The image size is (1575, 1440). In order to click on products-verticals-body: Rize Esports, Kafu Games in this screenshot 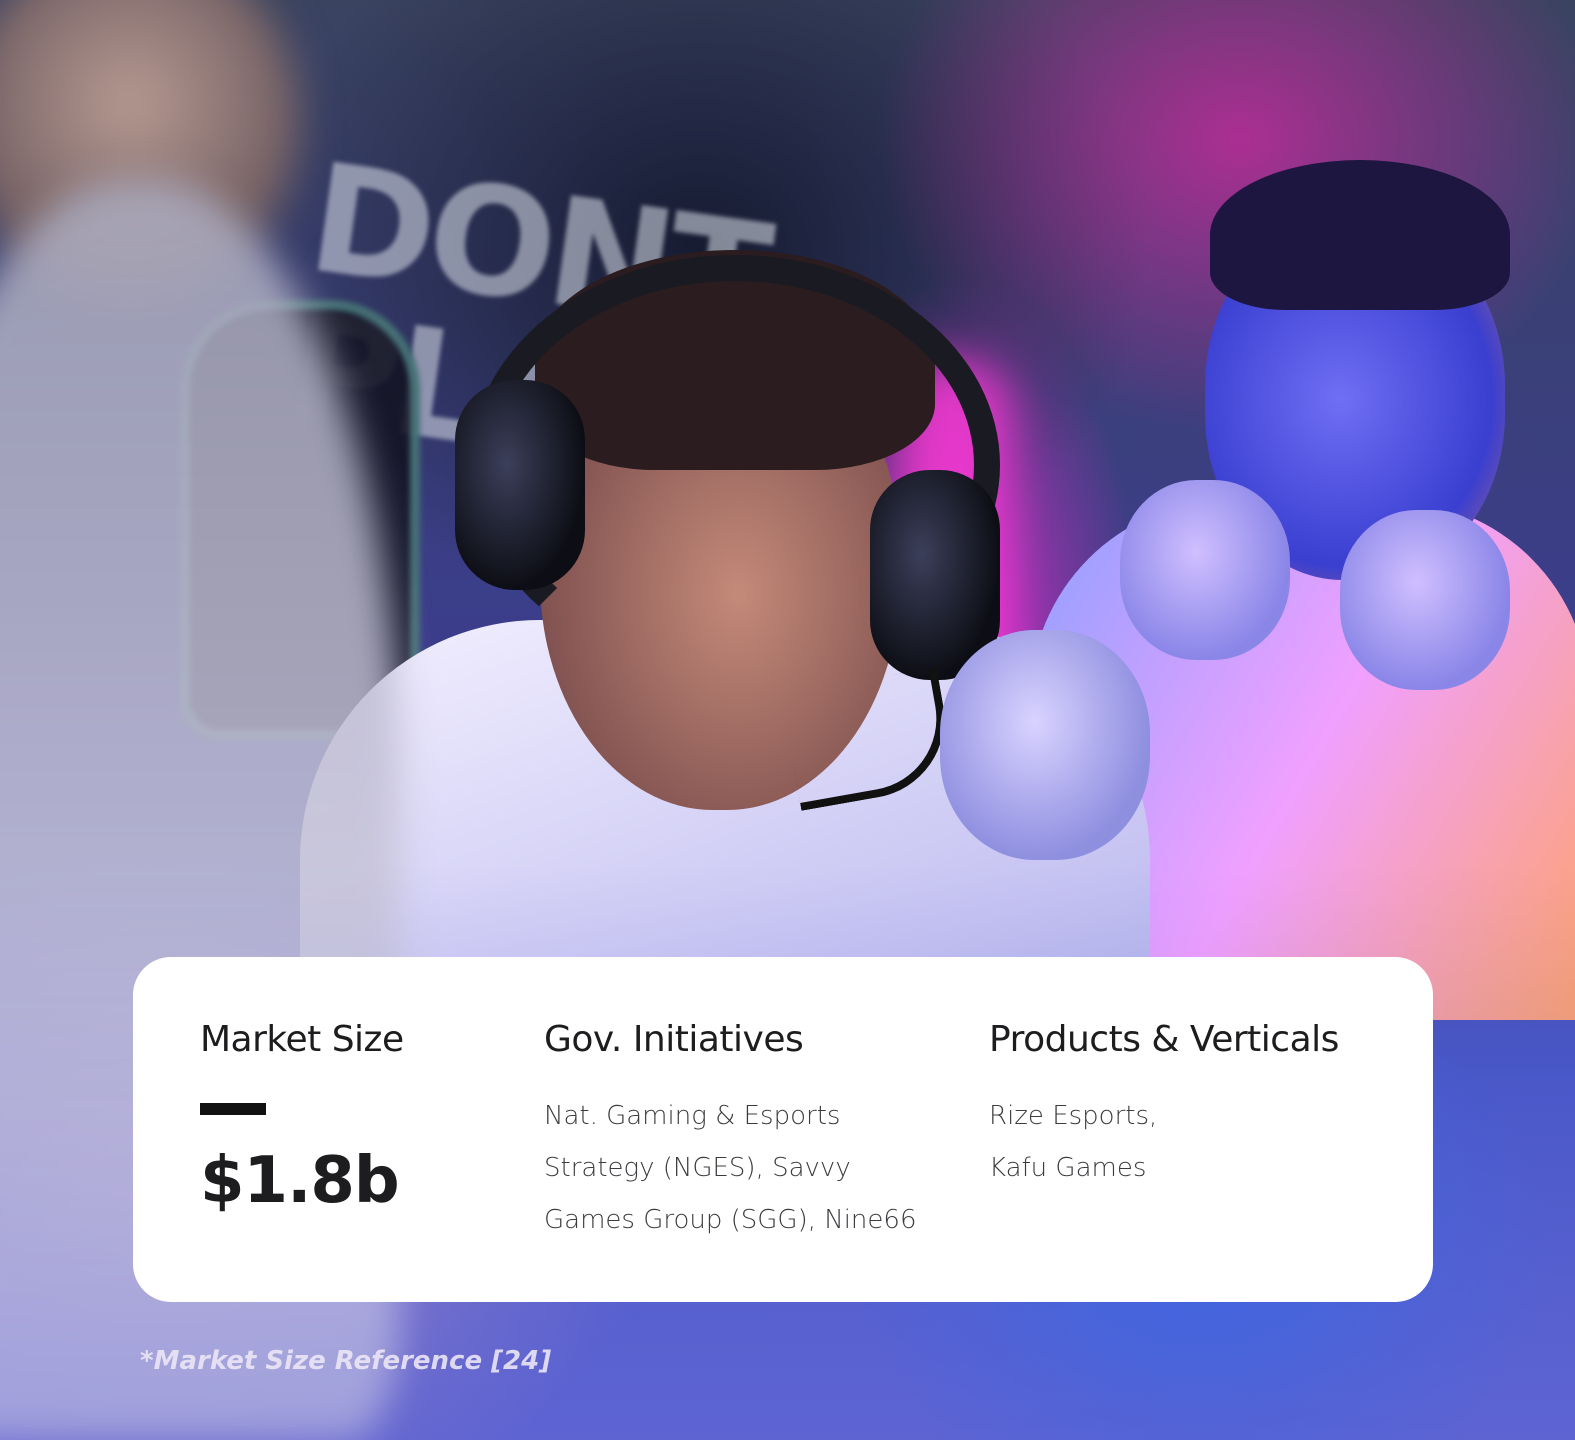, I will do `click(1189, 1142)`.